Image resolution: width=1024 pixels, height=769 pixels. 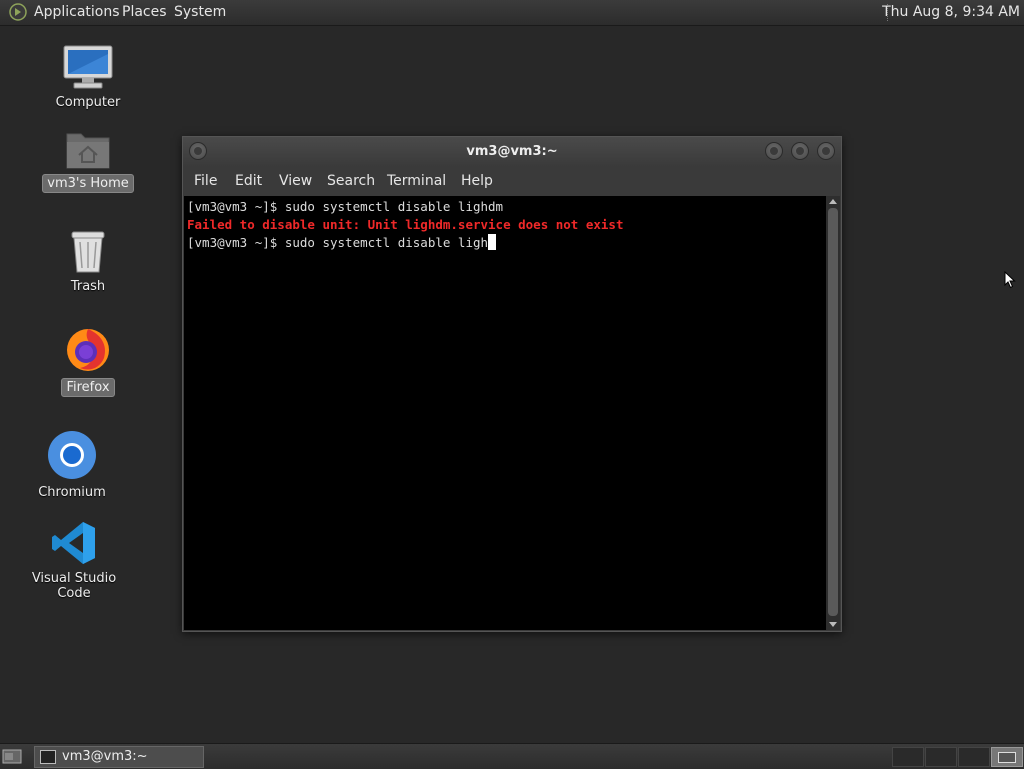 What do you see at coordinates (295, 181) in the screenshot?
I see `menu-view: View` at bounding box center [295, 181].